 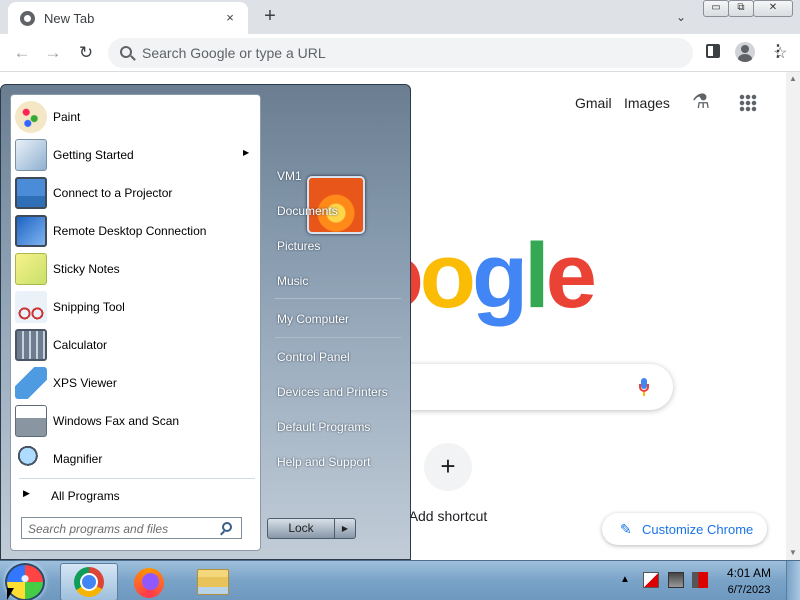 What do you see at coordinates (793, 580) in the screenshot?
I see `show-desktop-button` at bounding box center [793, 580].